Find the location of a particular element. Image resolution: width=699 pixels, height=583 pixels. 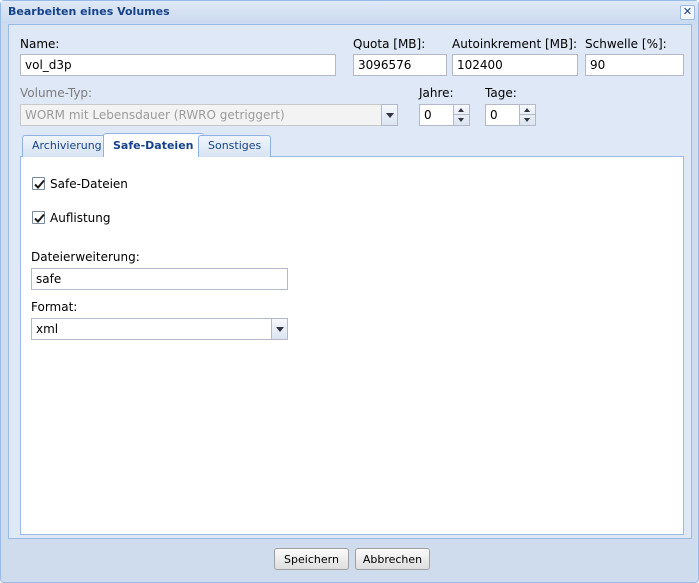

close-icon: ✕ is located at coordinates (687, 12).